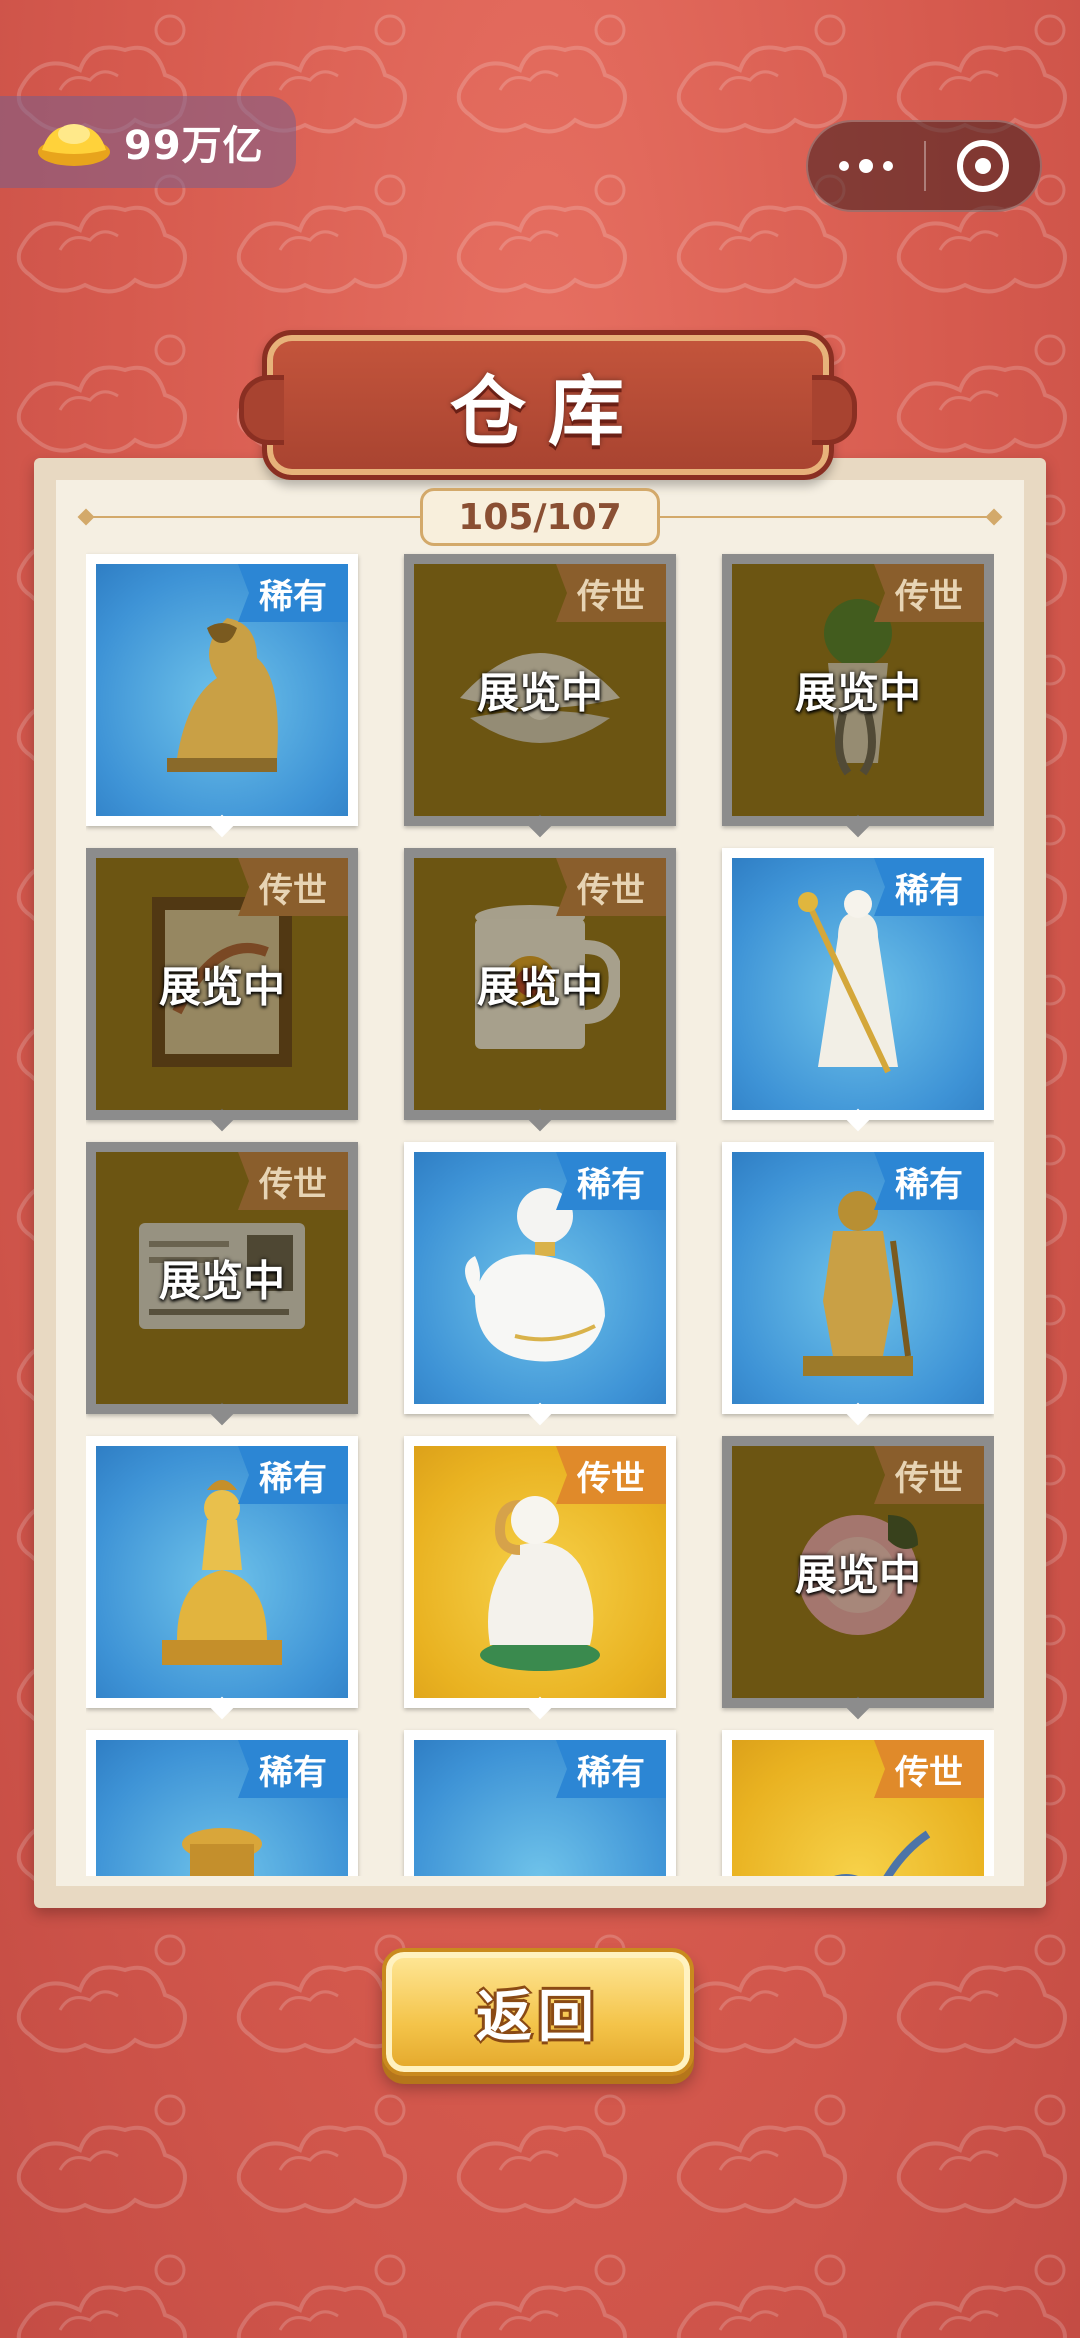  I want to click on dragon-item-image, so click(858, 1840).